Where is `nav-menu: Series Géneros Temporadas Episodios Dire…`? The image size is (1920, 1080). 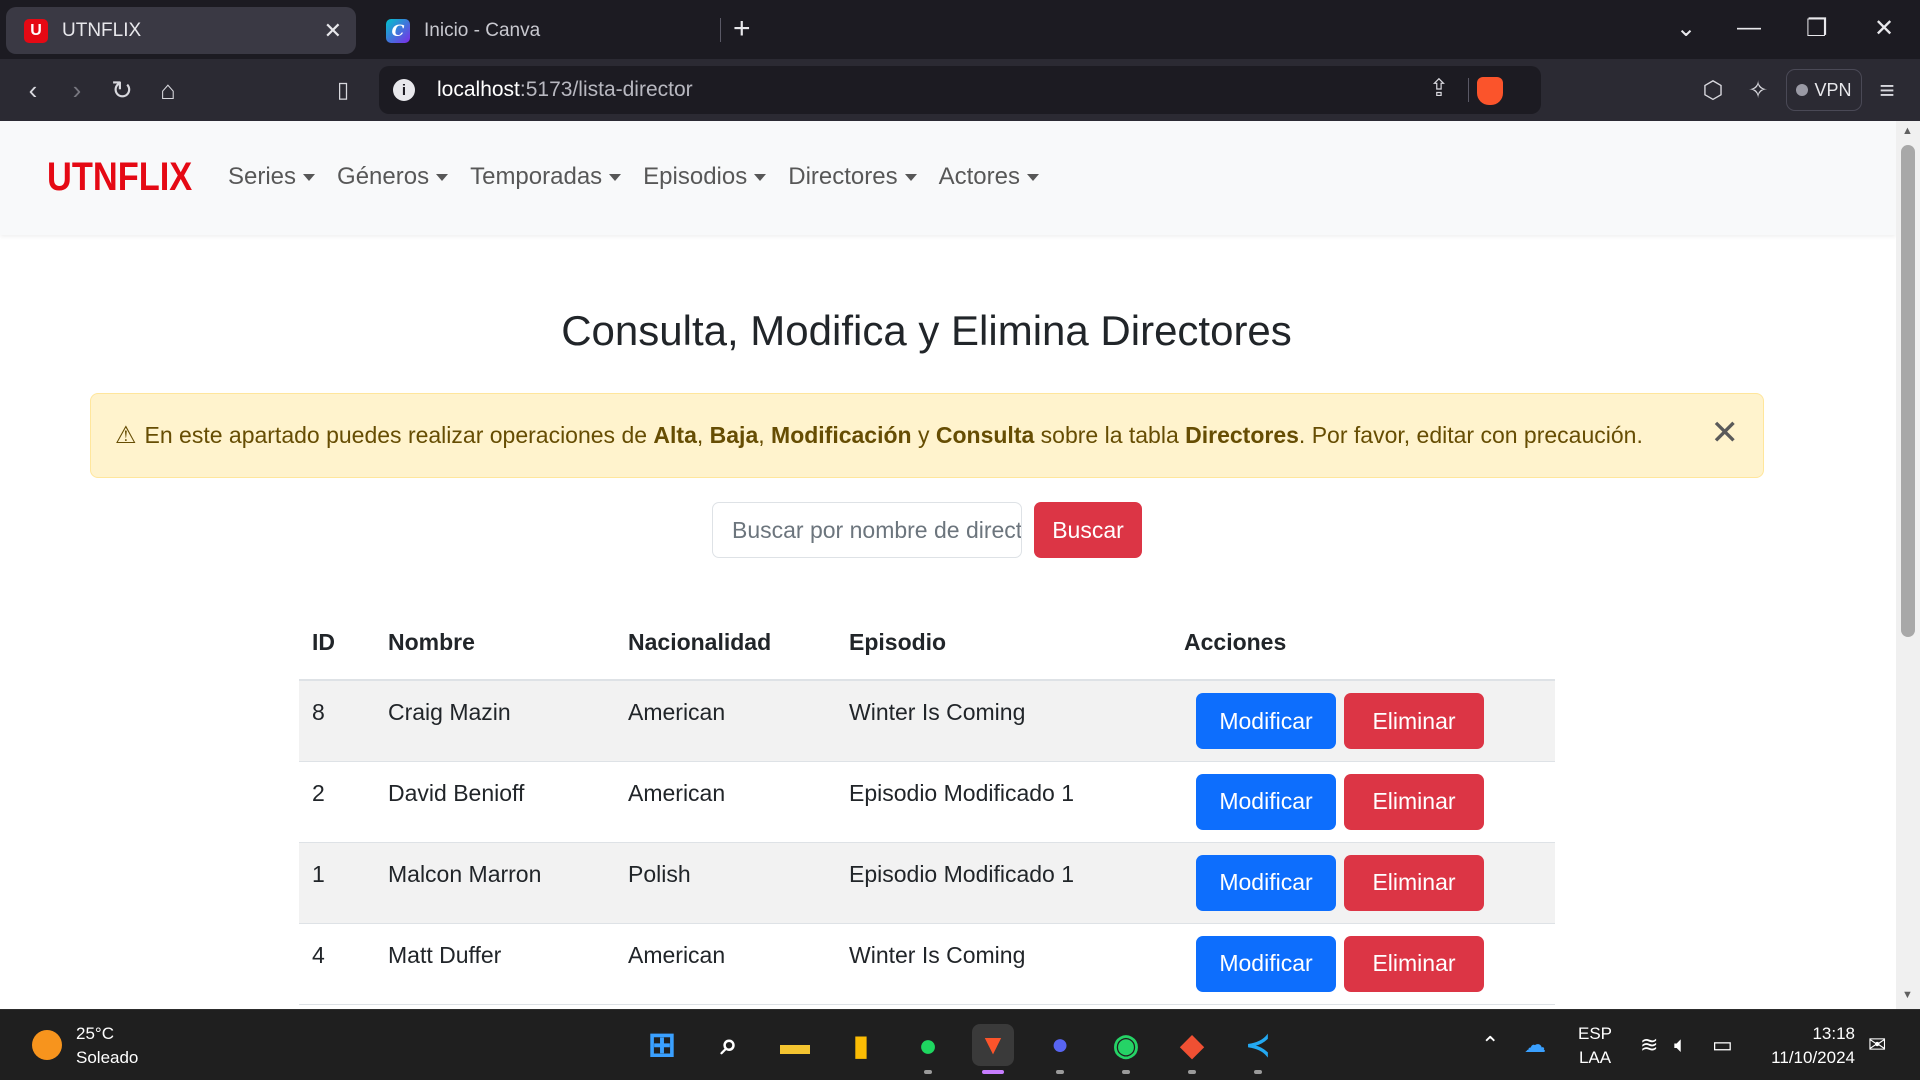 nav-menu: Series Géneros Temporadas Episodios Dire… is located at coordinates (644, 177).